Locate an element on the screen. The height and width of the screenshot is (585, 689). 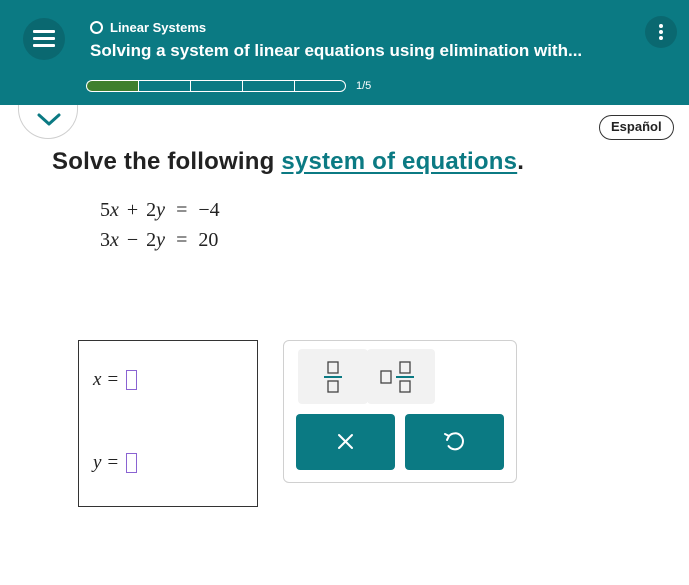
topic-label: Linear Systems is located at coordinates (158, 27).